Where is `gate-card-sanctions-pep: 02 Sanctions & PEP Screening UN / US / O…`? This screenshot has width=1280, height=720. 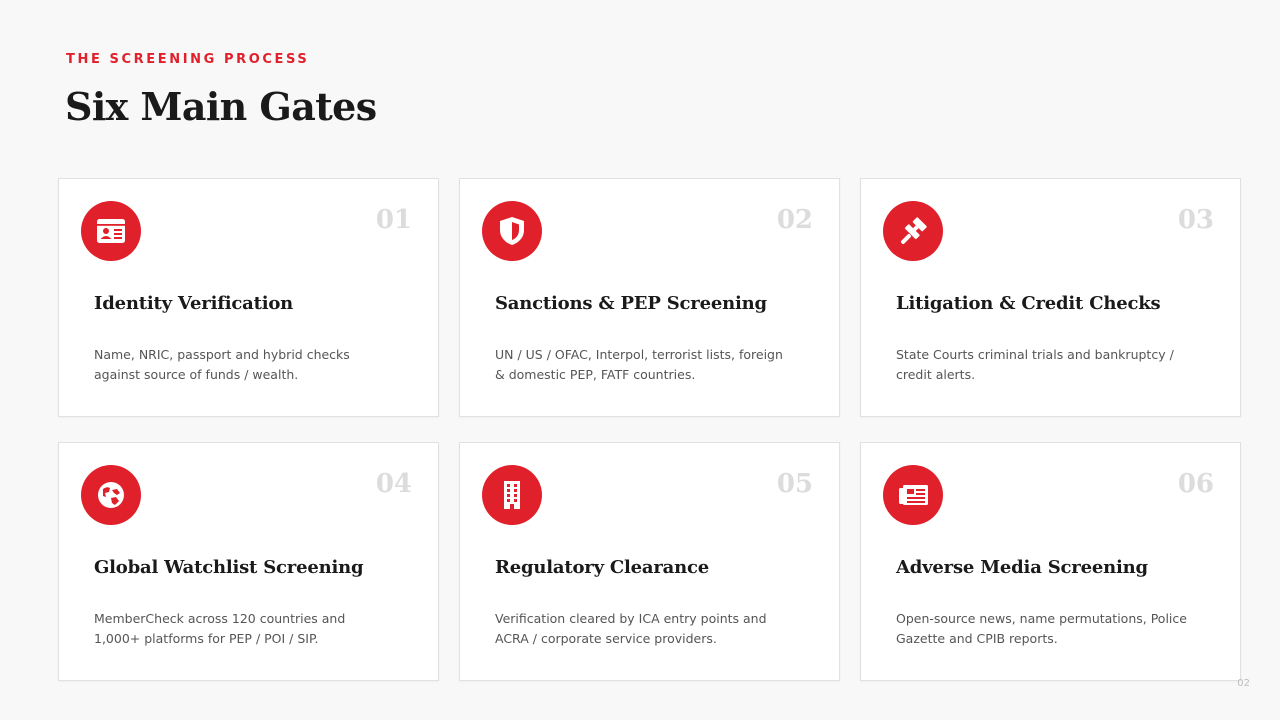
gate-card-sanctions-pep: 02 Sanctions & PEP Screening UN / US / O… is located at coordinates (649, 297).